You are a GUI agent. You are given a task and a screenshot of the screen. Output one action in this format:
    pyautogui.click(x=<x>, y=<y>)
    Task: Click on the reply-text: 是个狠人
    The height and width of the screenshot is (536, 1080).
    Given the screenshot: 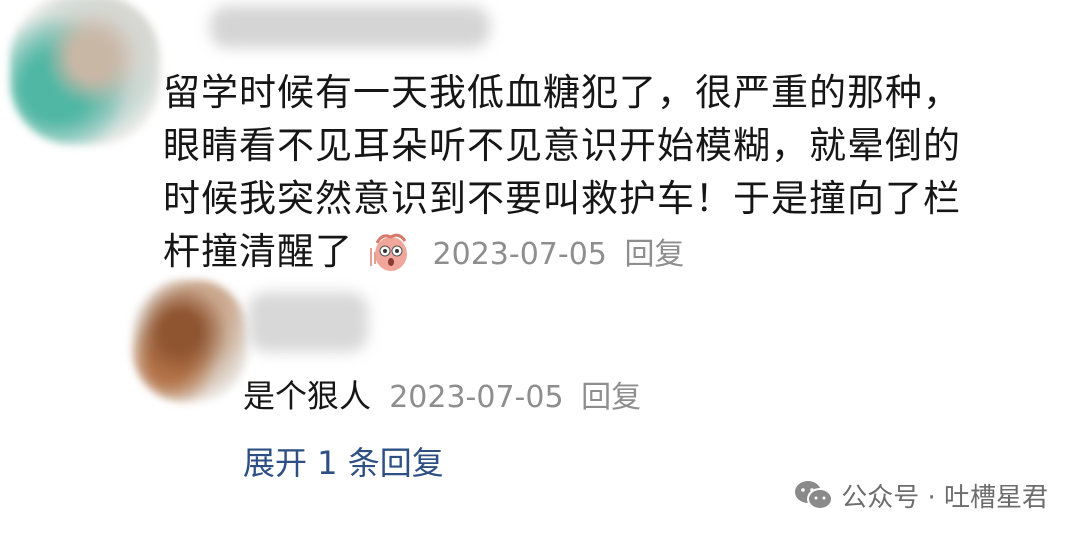 What is the action you would take?
    pyautogui.click(x=307, y=396)
    